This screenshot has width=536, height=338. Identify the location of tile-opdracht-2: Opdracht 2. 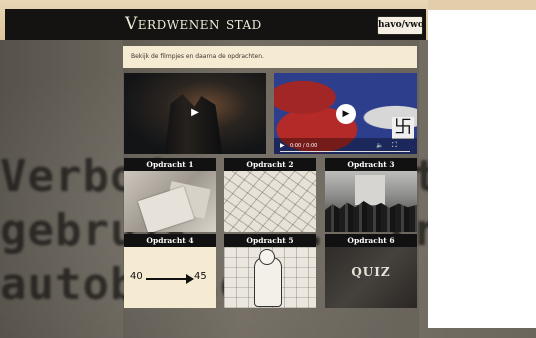
(270, 195).